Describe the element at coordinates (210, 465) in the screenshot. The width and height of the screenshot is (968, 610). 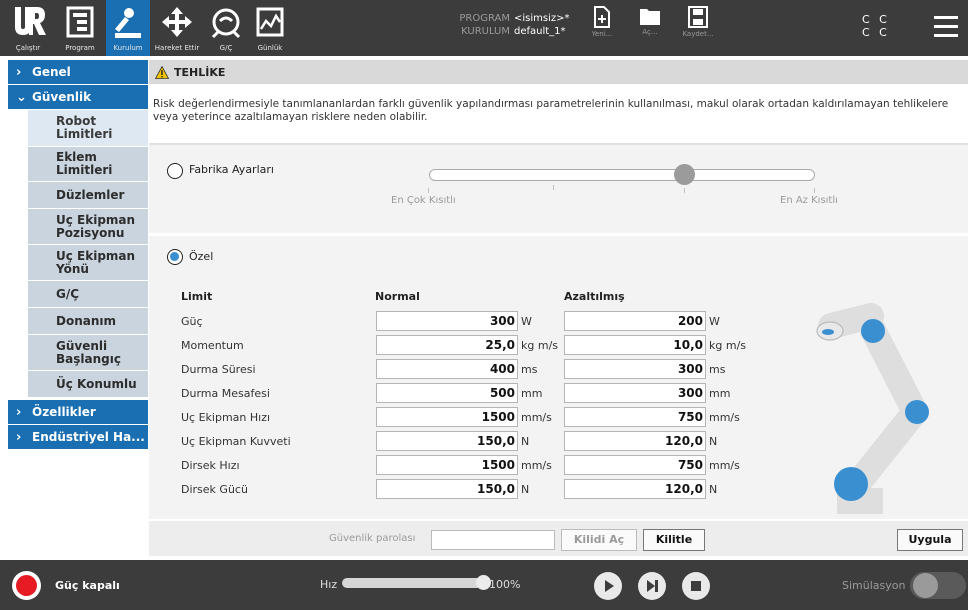
I see `limit-name: Dirsek Hızı` at that location.